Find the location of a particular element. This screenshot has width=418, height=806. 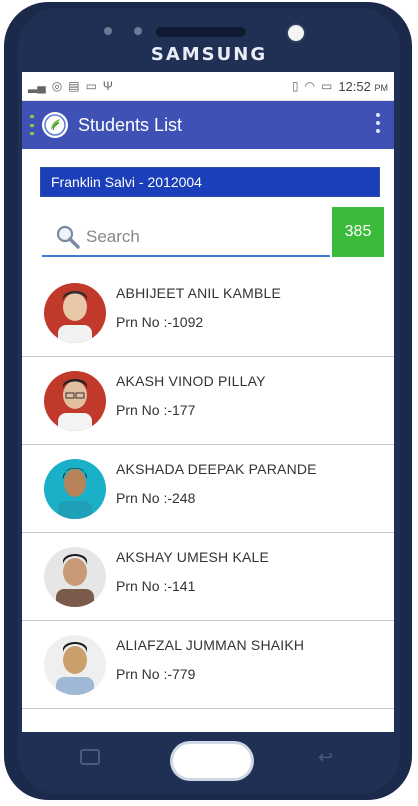

student-prn: Prn No :-141 is located at coordinates (156, 586).